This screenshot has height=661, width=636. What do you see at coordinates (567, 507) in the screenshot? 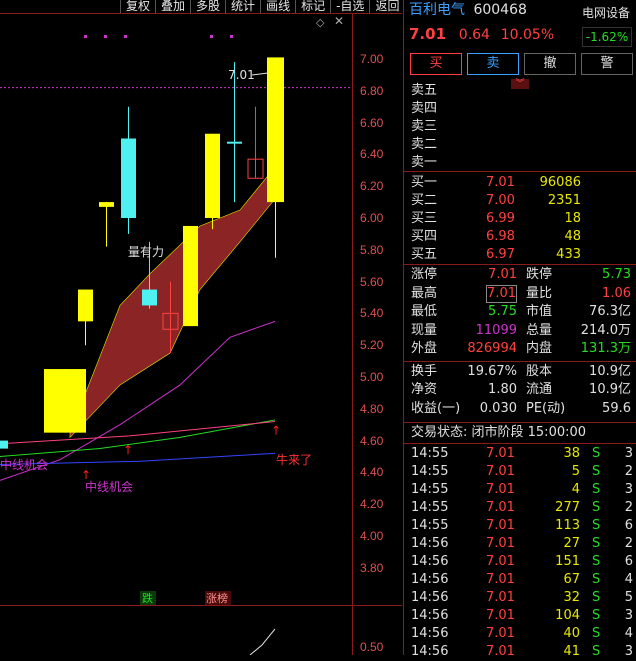
I see `tick-volume: 277` at bounding box center [567, 507].